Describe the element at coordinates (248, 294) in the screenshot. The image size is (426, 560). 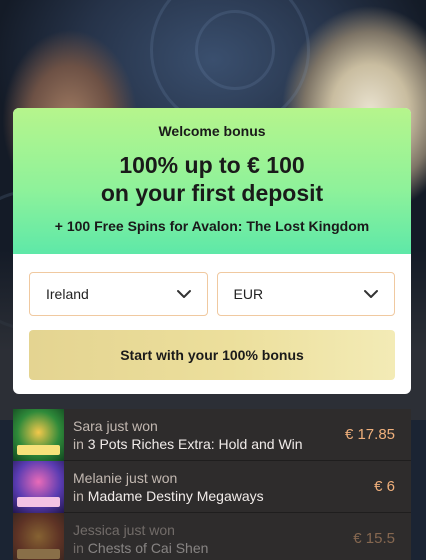
I see `currency-select-value: EUR` at that location.